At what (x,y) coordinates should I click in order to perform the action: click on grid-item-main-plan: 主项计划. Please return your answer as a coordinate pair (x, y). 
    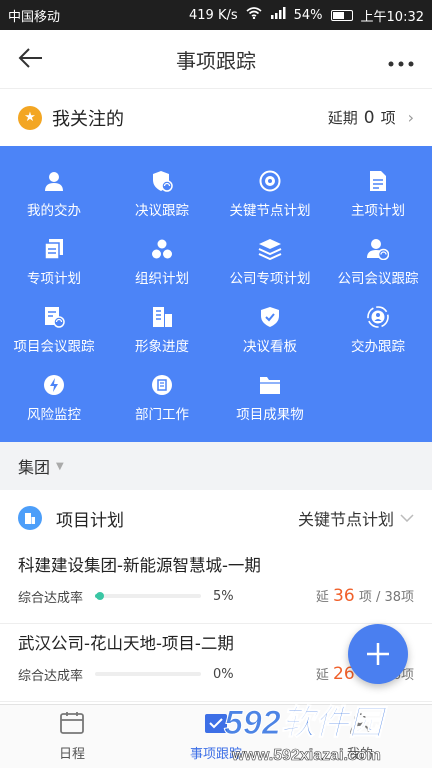
    Looking at the image, I should click on (378, 194).